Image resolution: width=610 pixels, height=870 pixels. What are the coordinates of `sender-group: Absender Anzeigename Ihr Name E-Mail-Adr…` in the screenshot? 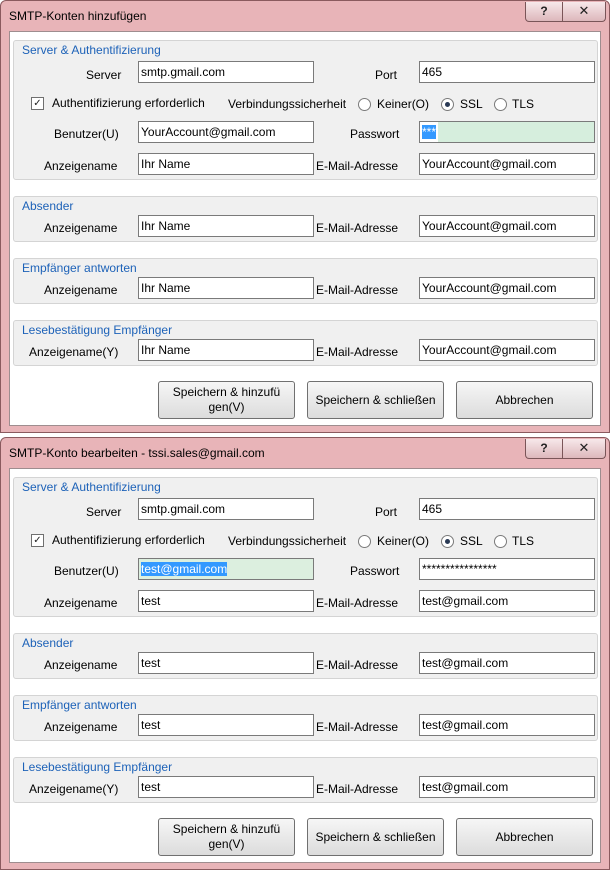 It's located at (305, 219).